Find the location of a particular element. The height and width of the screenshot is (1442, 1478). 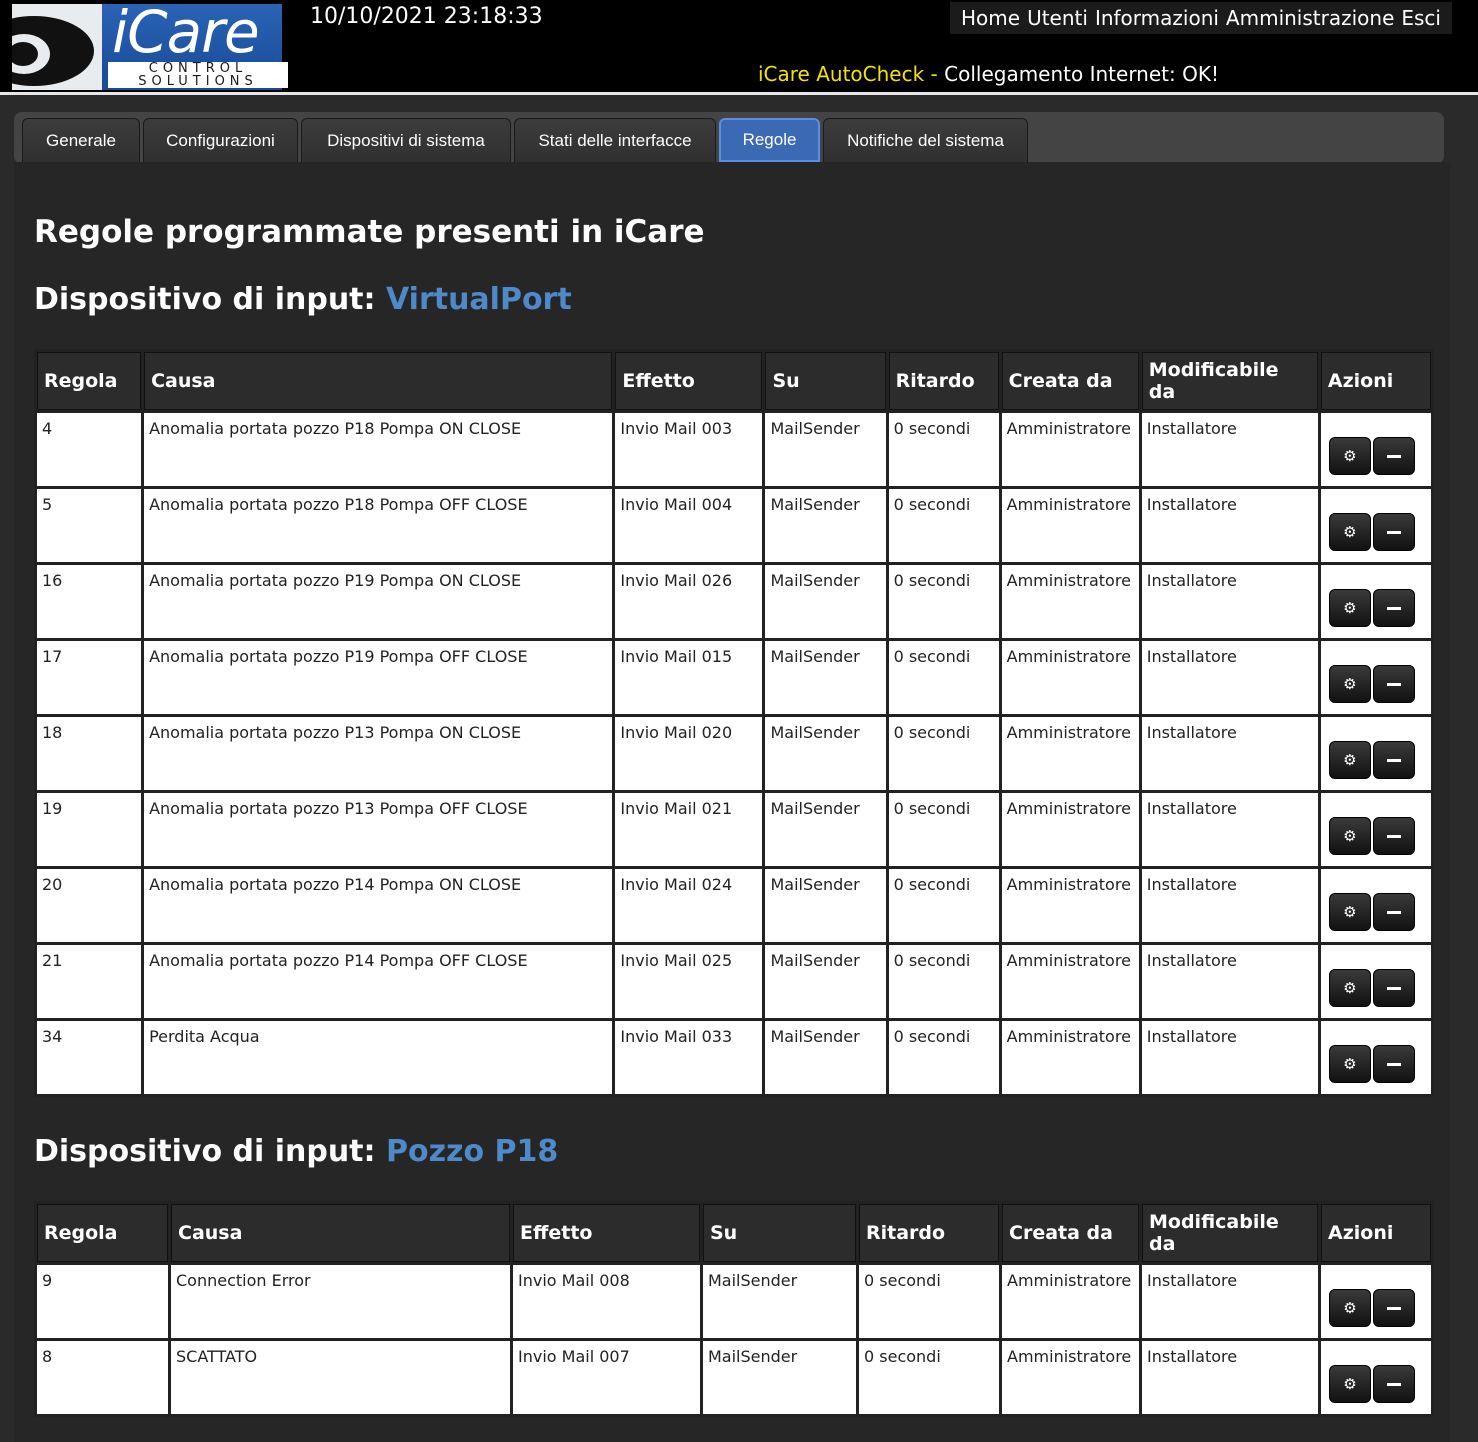

table-cell: Invio Mail 025 is located at coordinates (689, 981).